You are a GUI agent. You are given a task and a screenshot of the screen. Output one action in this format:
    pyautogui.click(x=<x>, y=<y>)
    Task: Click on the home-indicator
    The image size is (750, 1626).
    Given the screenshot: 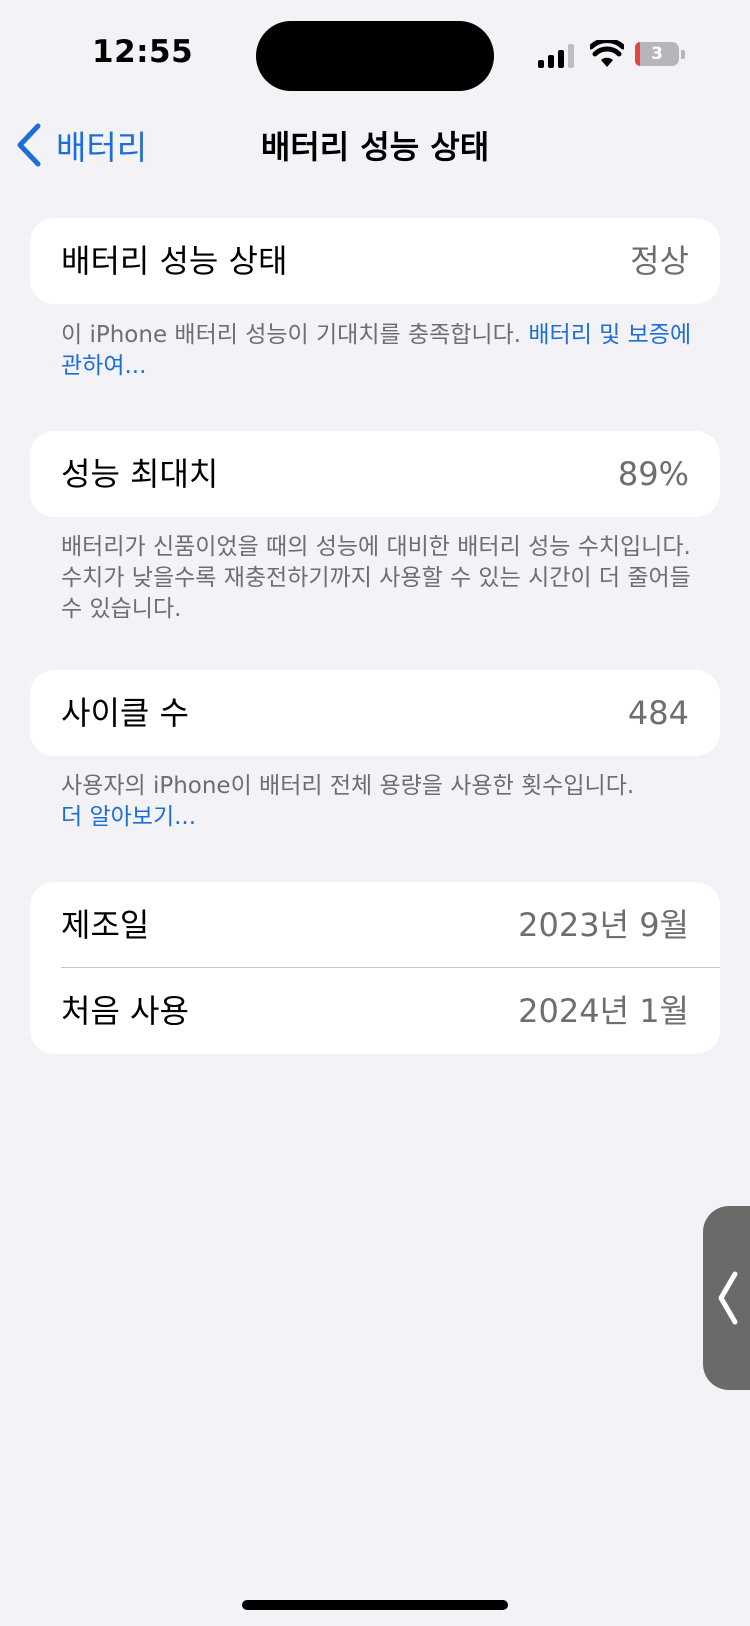 What is the action you would take?
    pyautogui.click(x=375, y=1605)
    